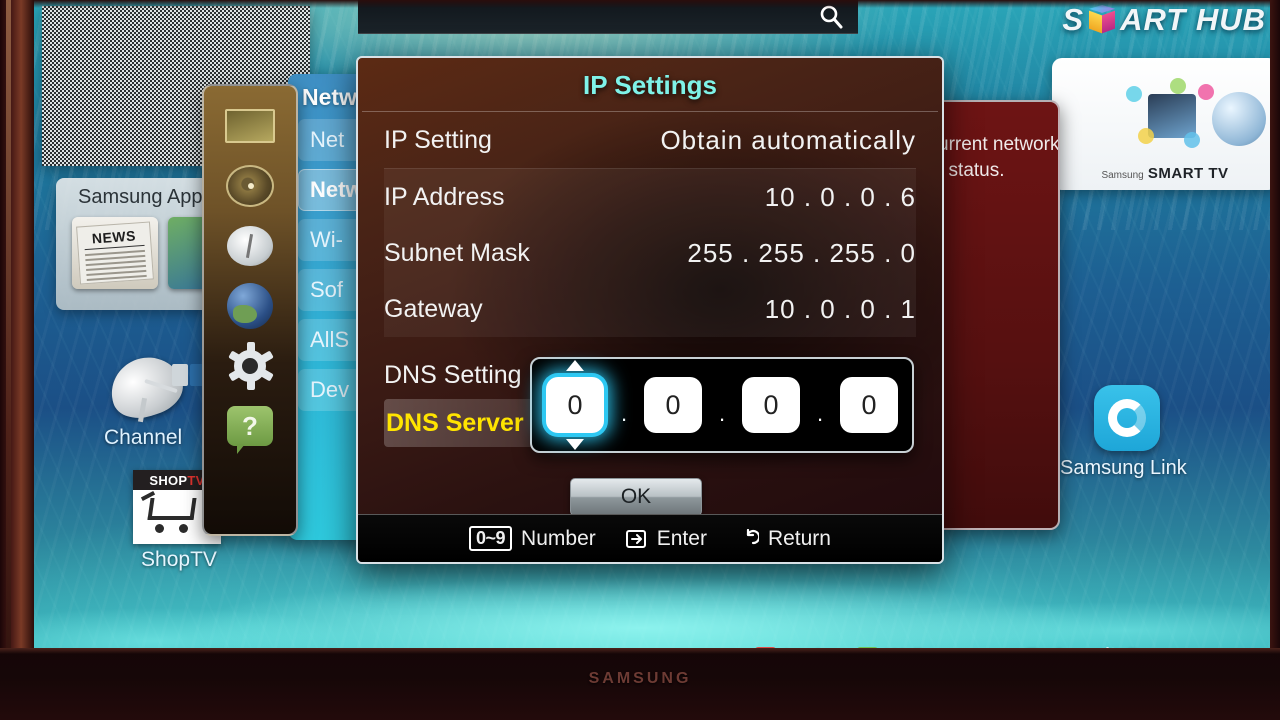 The width and height of the screenshot is (1280, 720). Describe the element at coordinates (444, 196) in the screenshot. I see `row-ip-address-label: IP Address` at that location.